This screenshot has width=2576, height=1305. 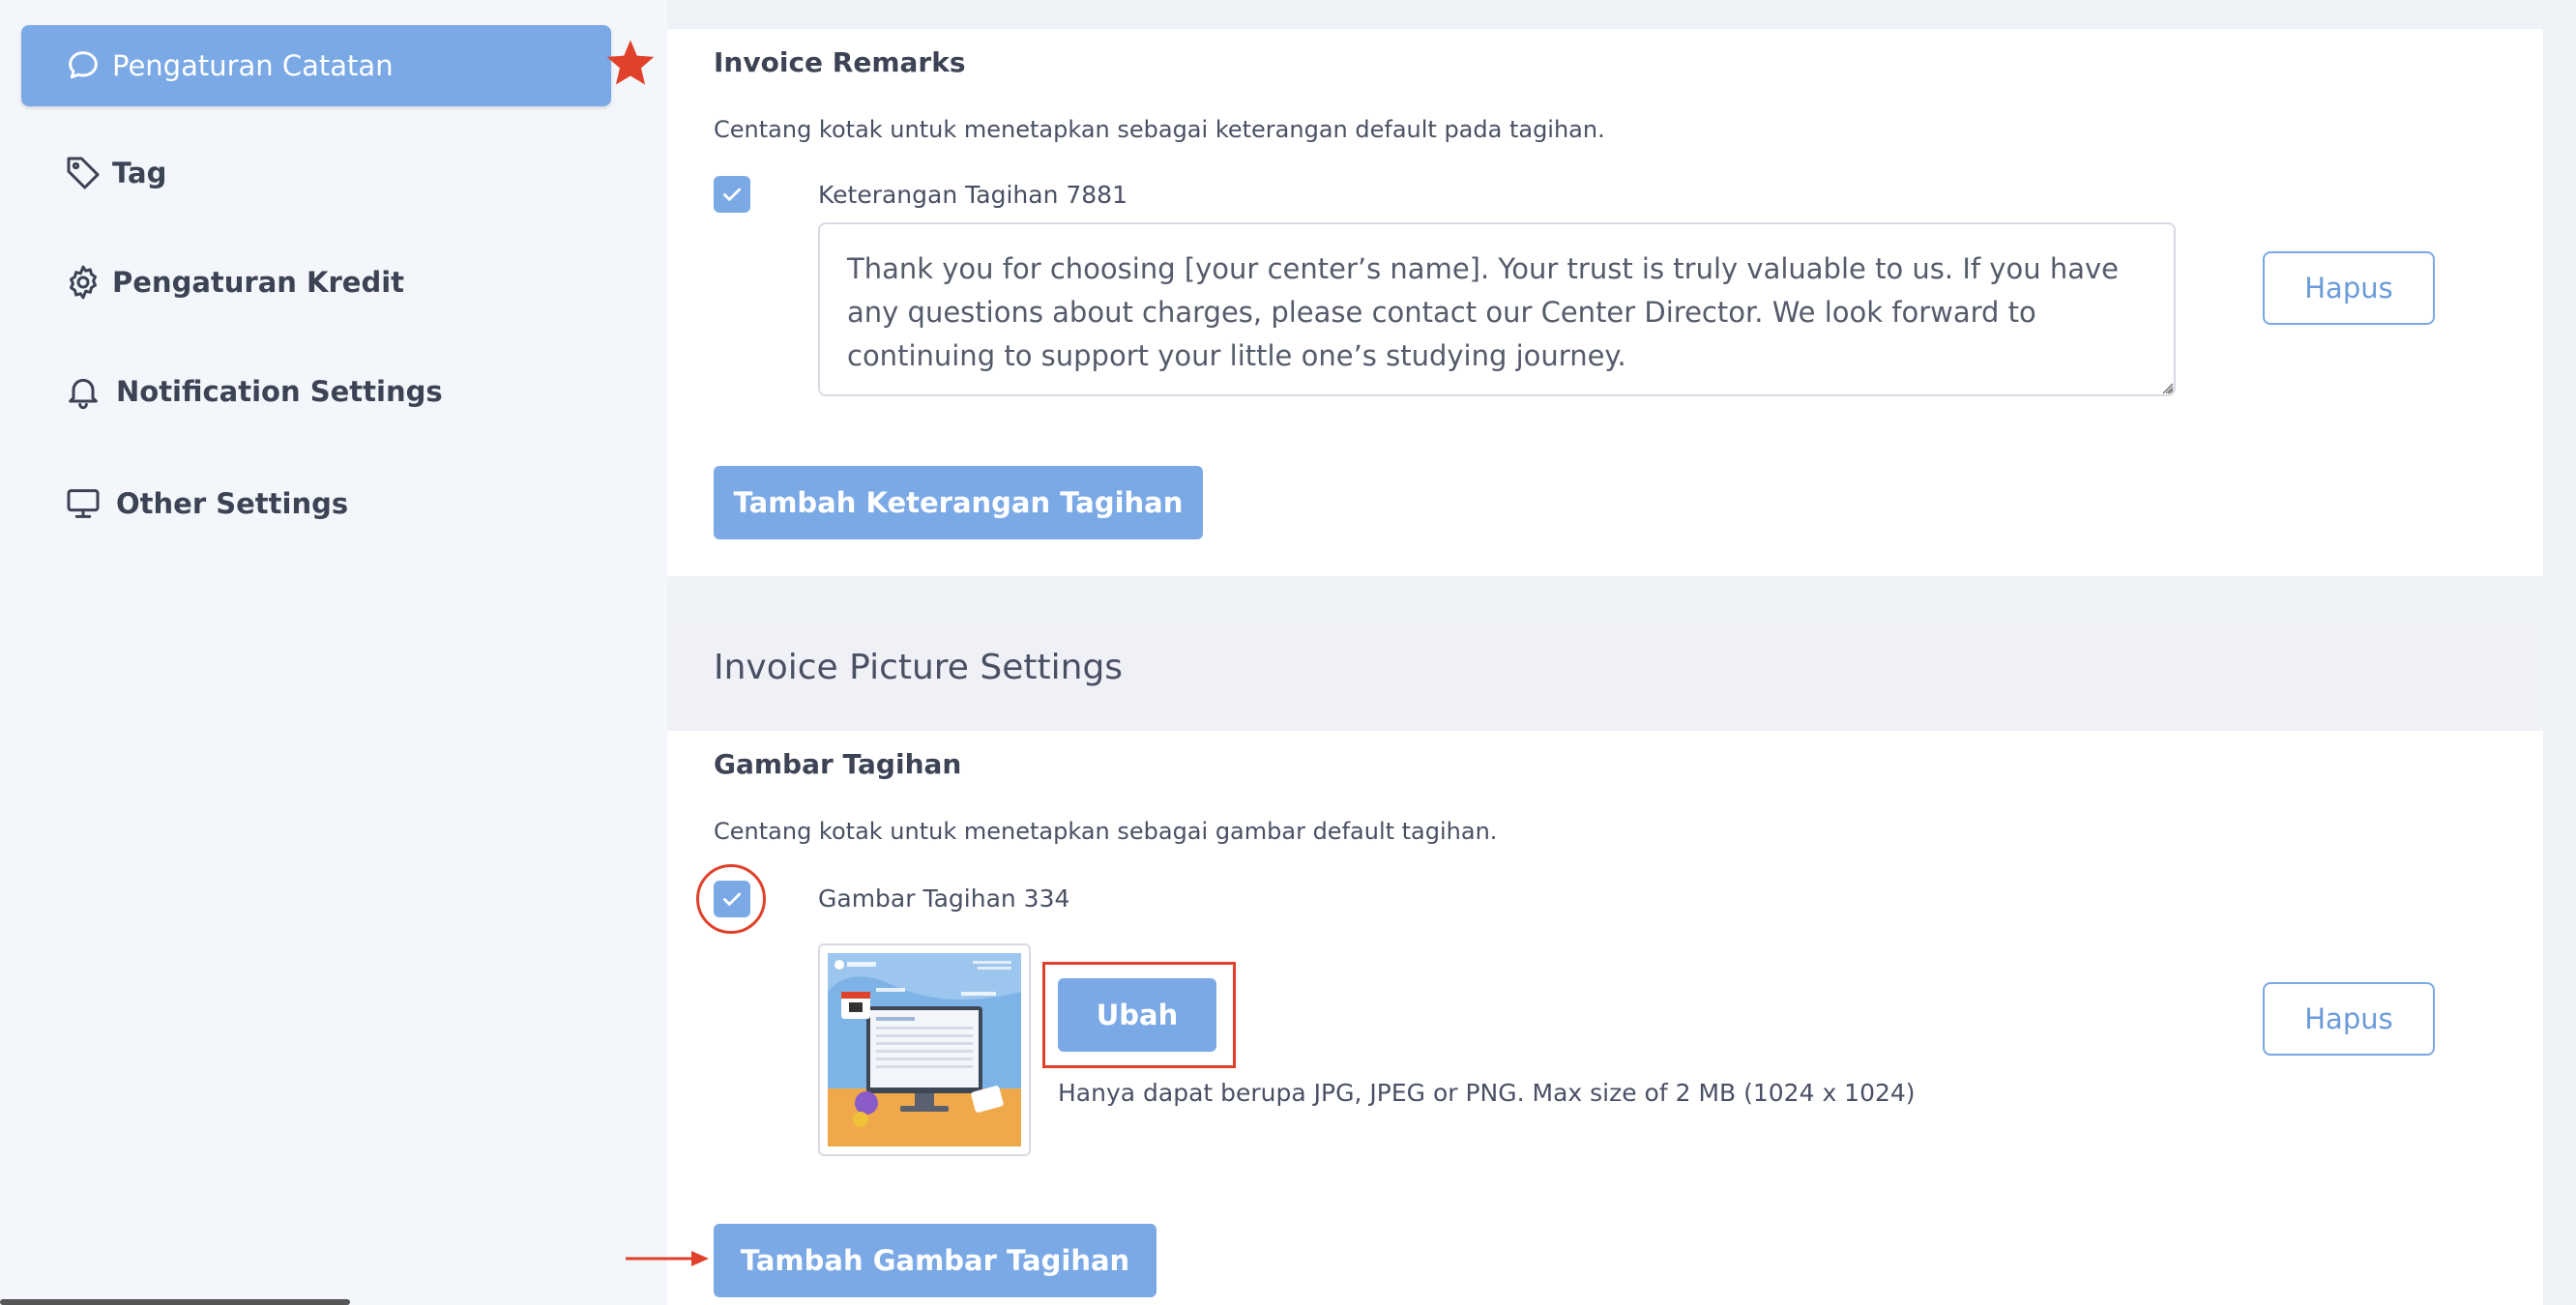 I want to click on sidebar-item-label: Pengaturan Catatan, so click(x=253, y=65).